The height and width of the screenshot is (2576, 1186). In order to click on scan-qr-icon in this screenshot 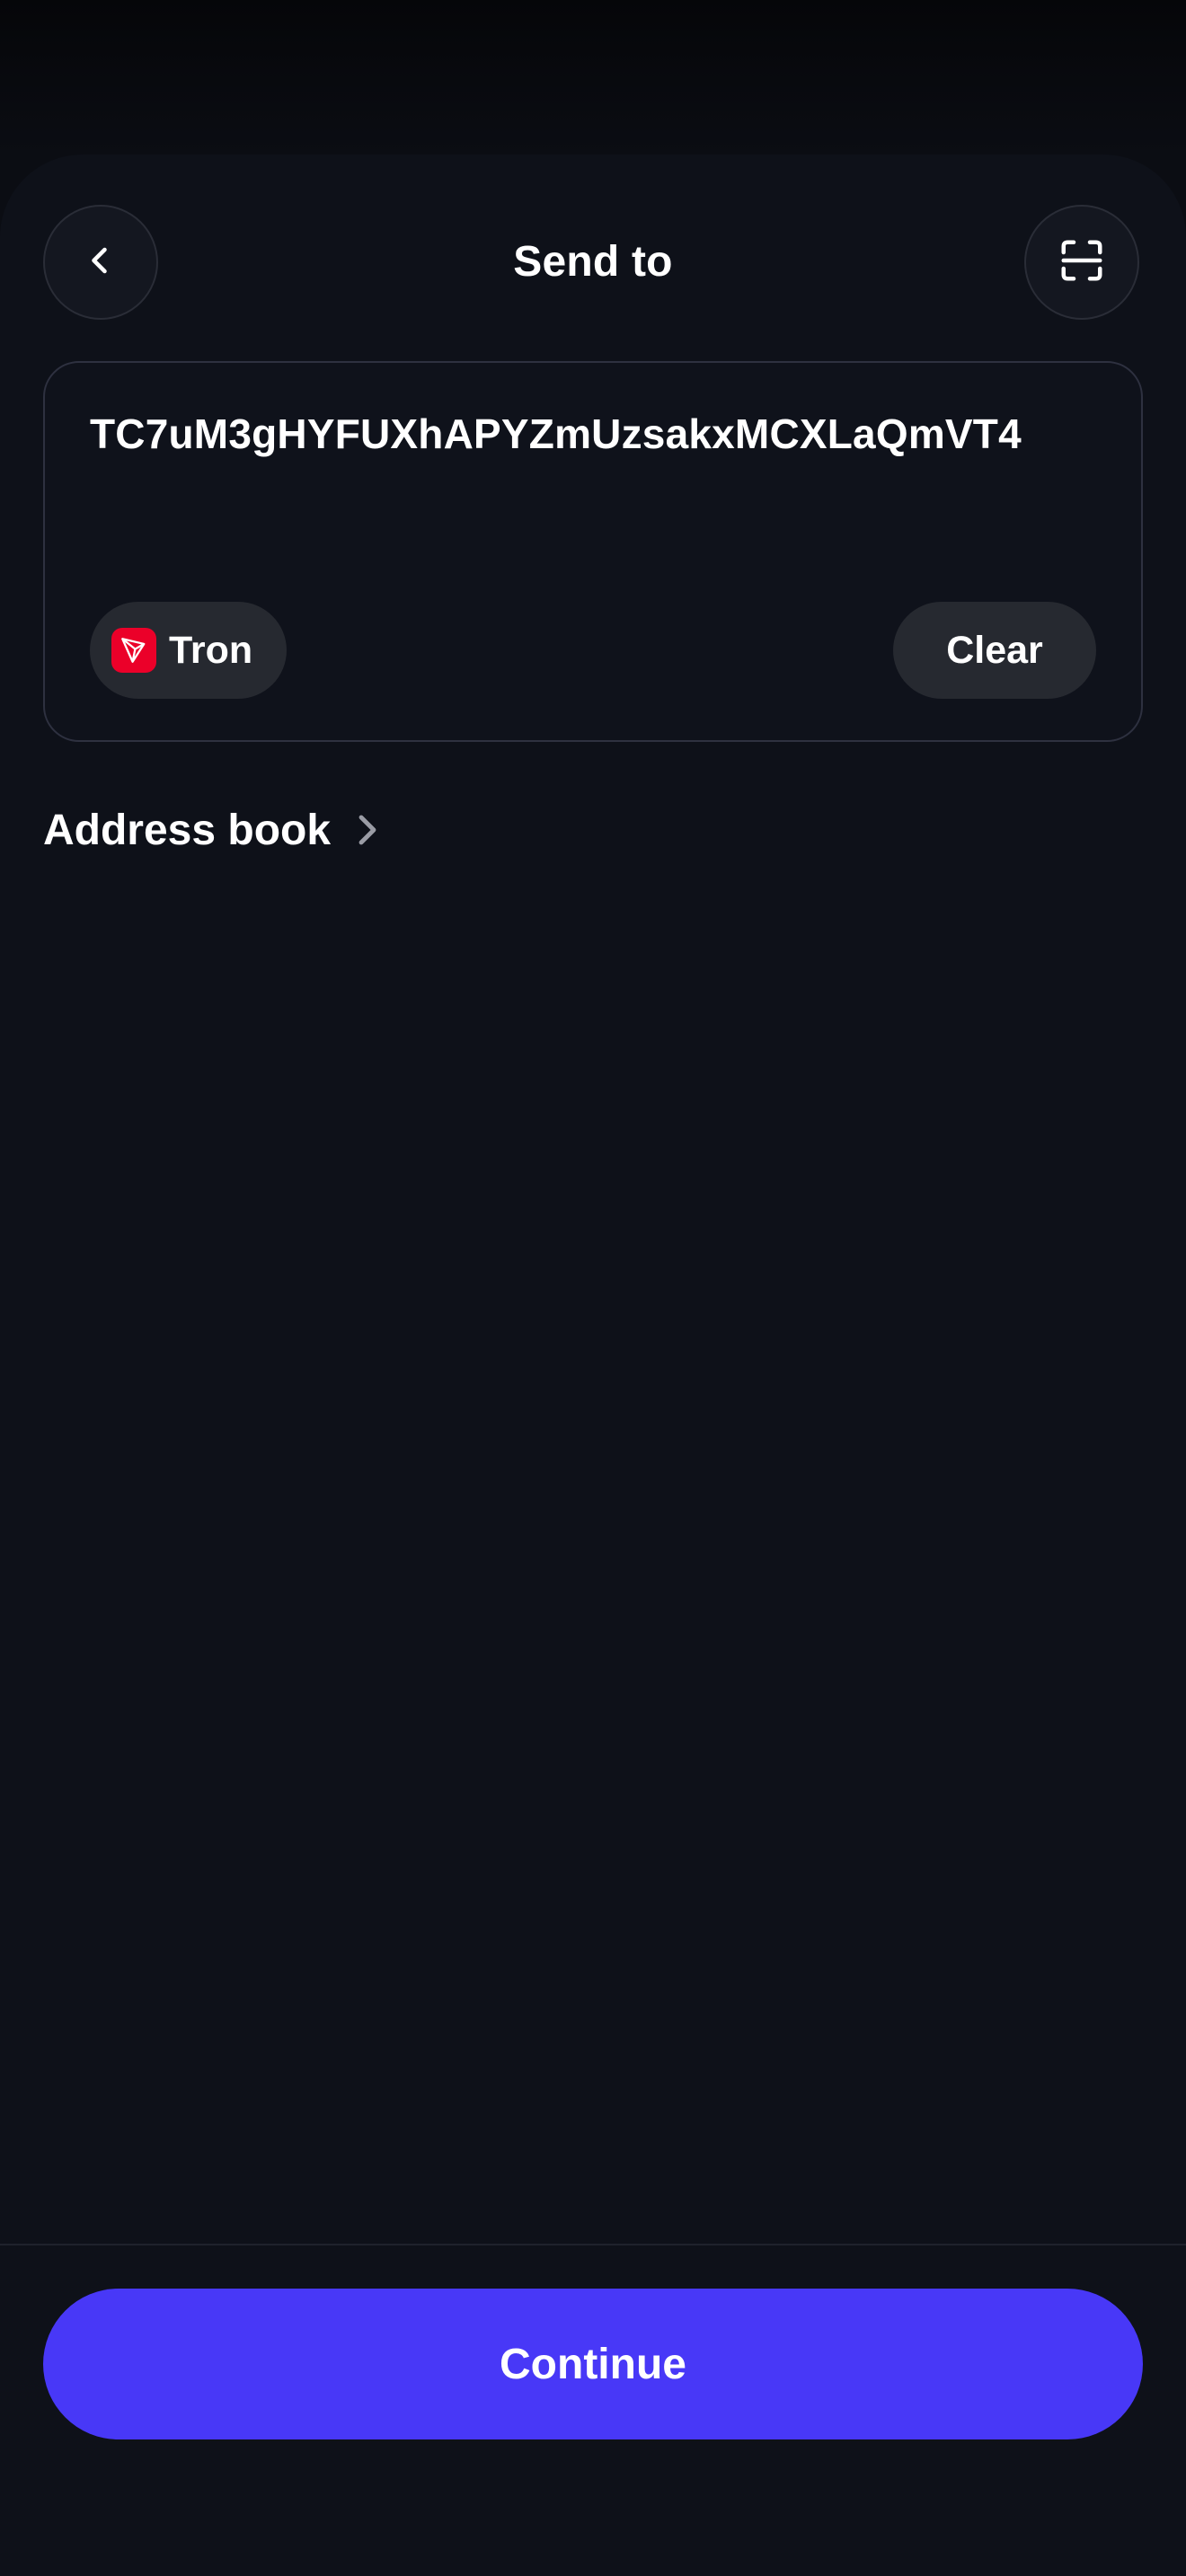, I will do `click(1082, 262)`.